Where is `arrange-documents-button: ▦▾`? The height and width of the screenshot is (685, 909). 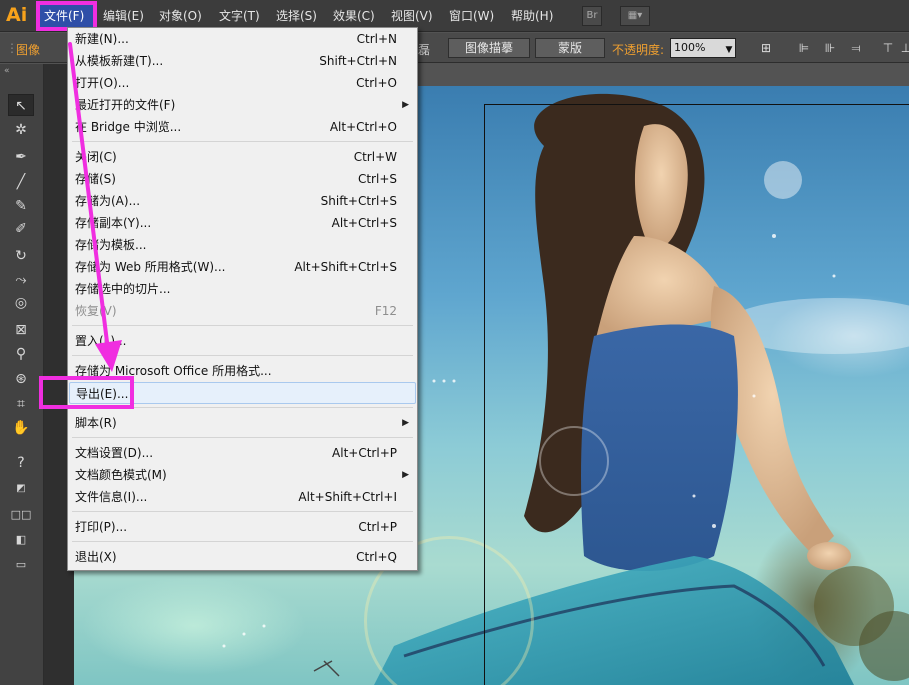 arrange-documents-button: ▦▾ is located at coordinates (635, 16).